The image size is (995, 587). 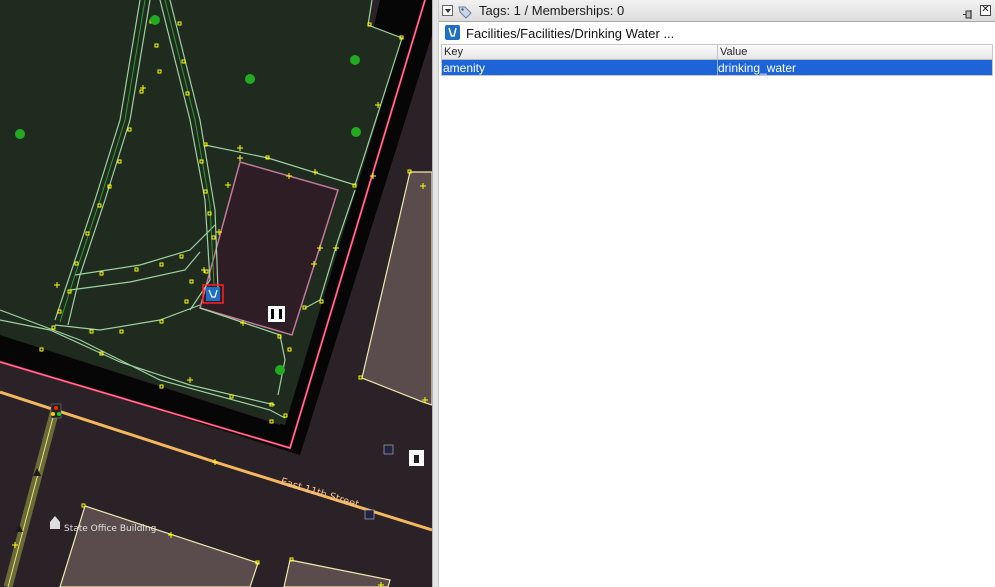 I want to click on pin-icon, so click(x=968, y=12).